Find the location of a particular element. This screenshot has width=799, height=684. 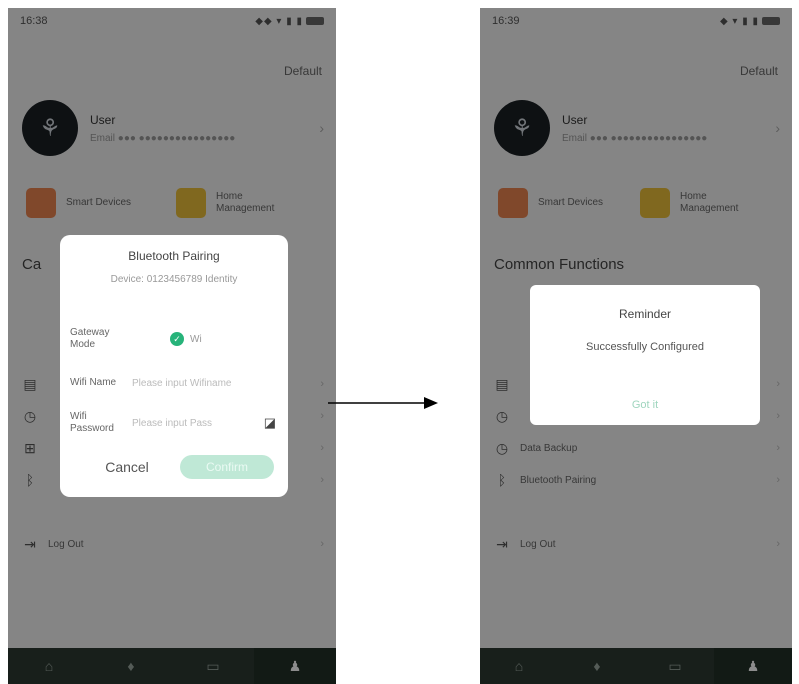

confirm-button: Confirm is located at coordinates (227, 467).